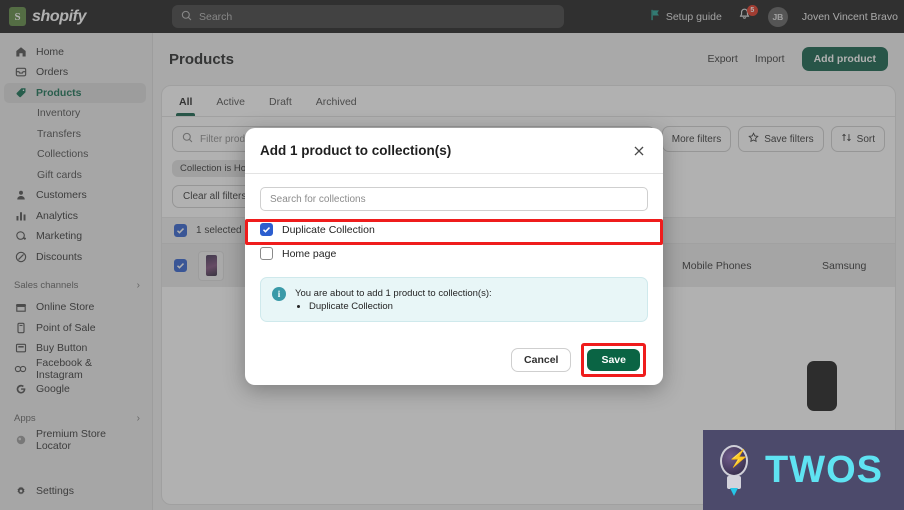 The height and width of the screenshot is (510, 904). I want to click on modal-title: Add 1 product to collection(s), so click(356, 150).